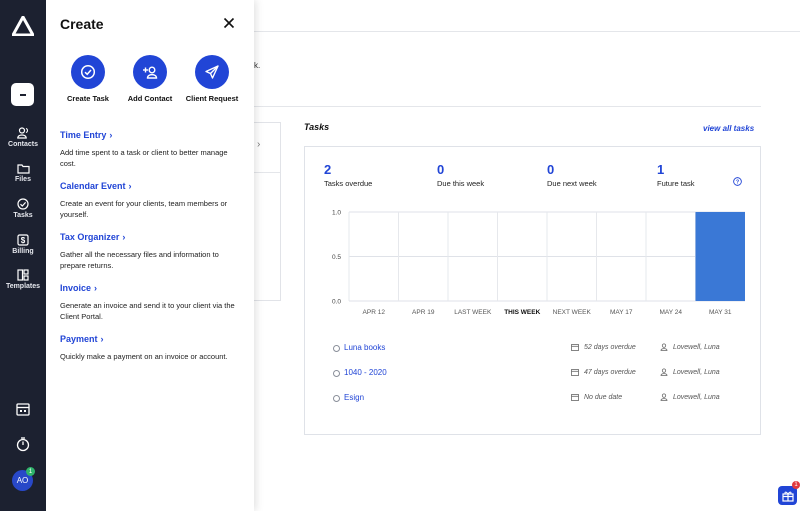 The width and height of the screenshot is (800, 511). I want to click on templates-icon, so click(23, 275).